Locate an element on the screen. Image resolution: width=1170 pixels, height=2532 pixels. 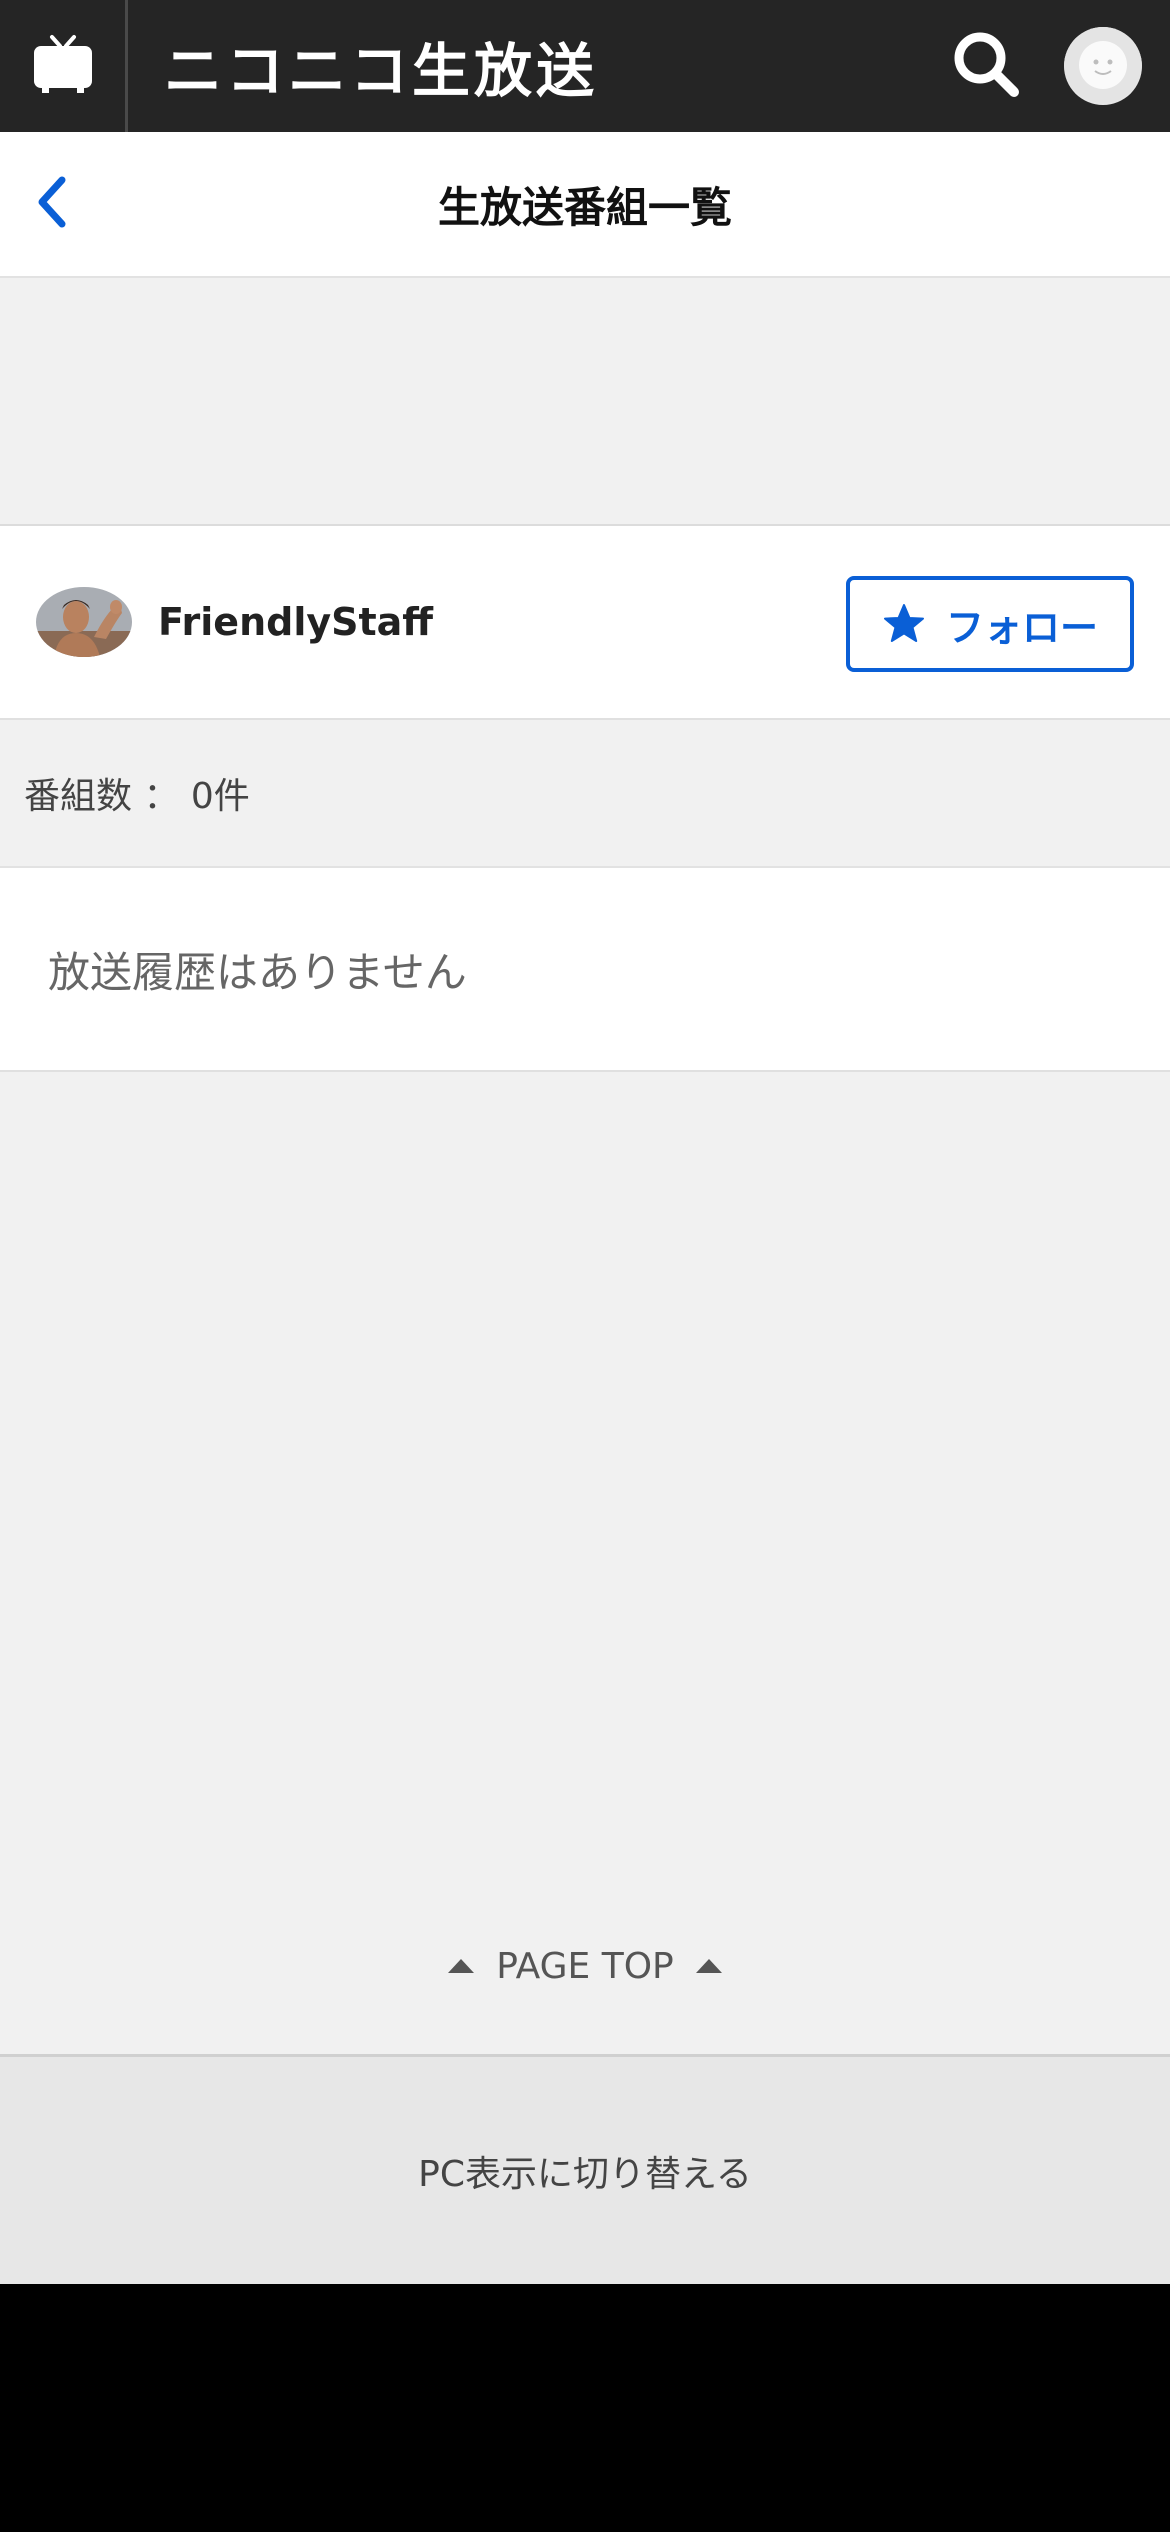
ad-space is located at coordinates (585, 402).